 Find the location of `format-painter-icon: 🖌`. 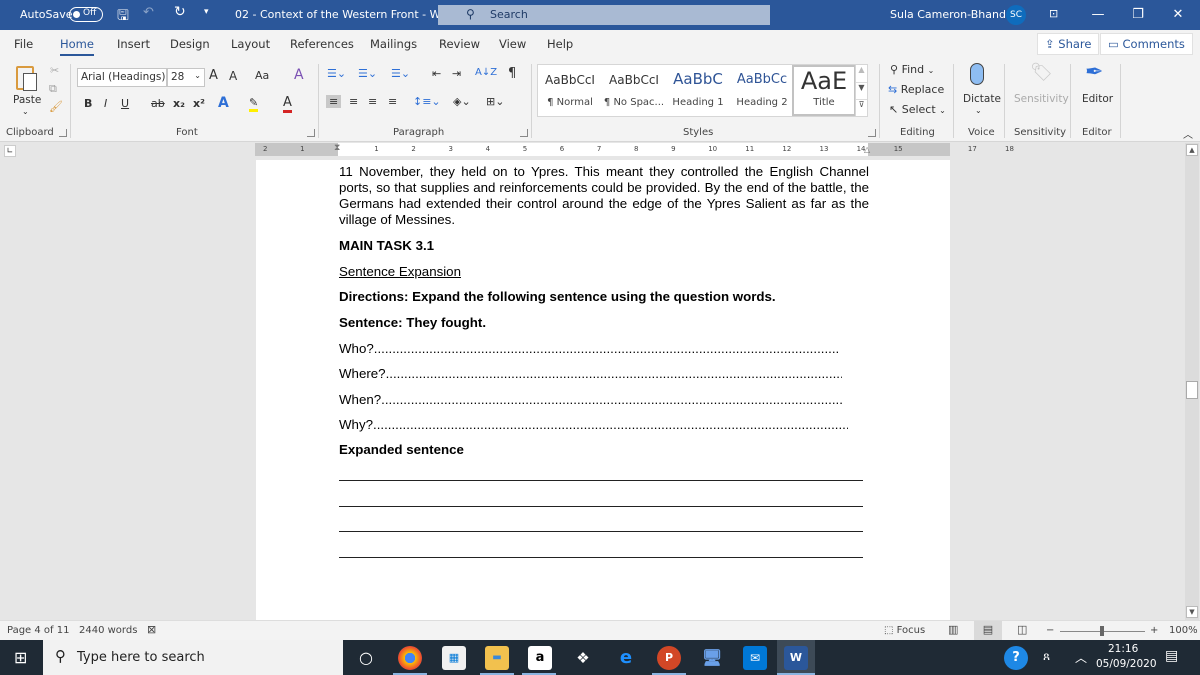

format-painter-icon: 🖌 is located at coordinates (56, 106).